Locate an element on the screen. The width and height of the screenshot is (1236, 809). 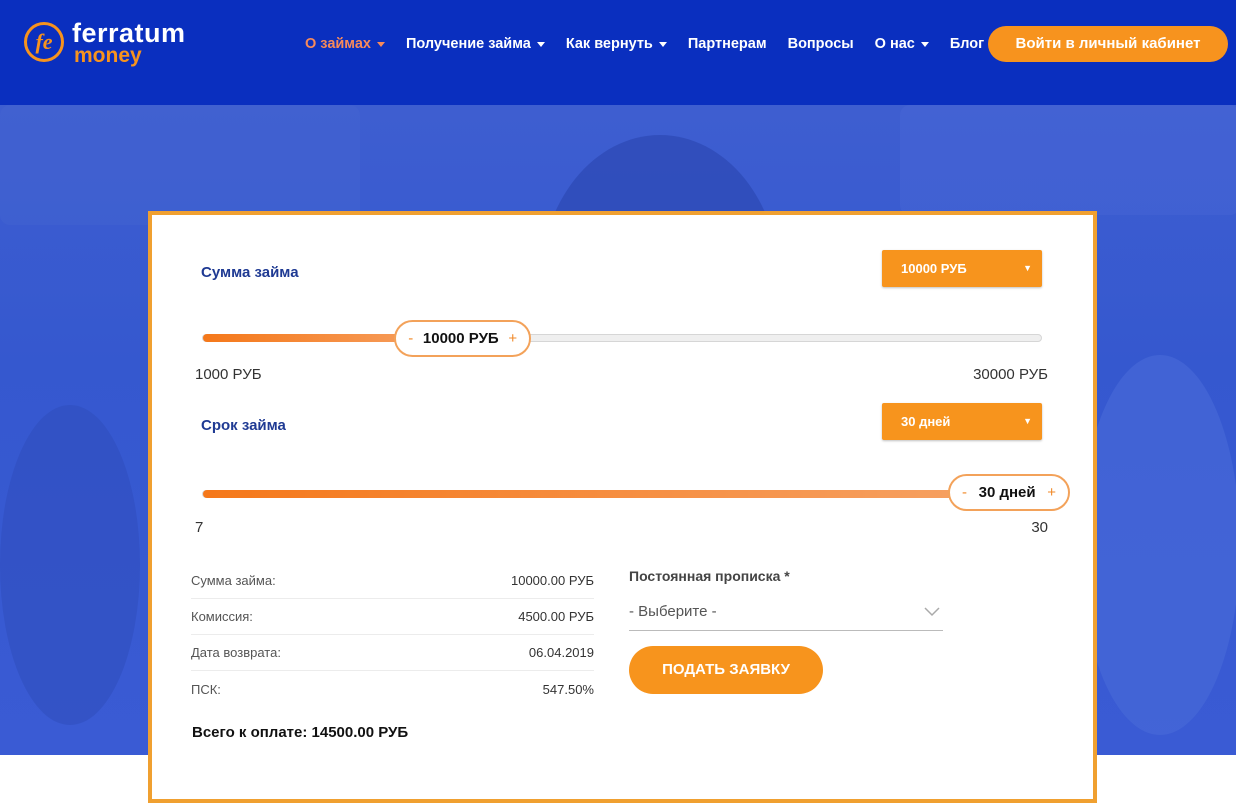
registration-select: - Выберите - is located at coordinates (786, 614).